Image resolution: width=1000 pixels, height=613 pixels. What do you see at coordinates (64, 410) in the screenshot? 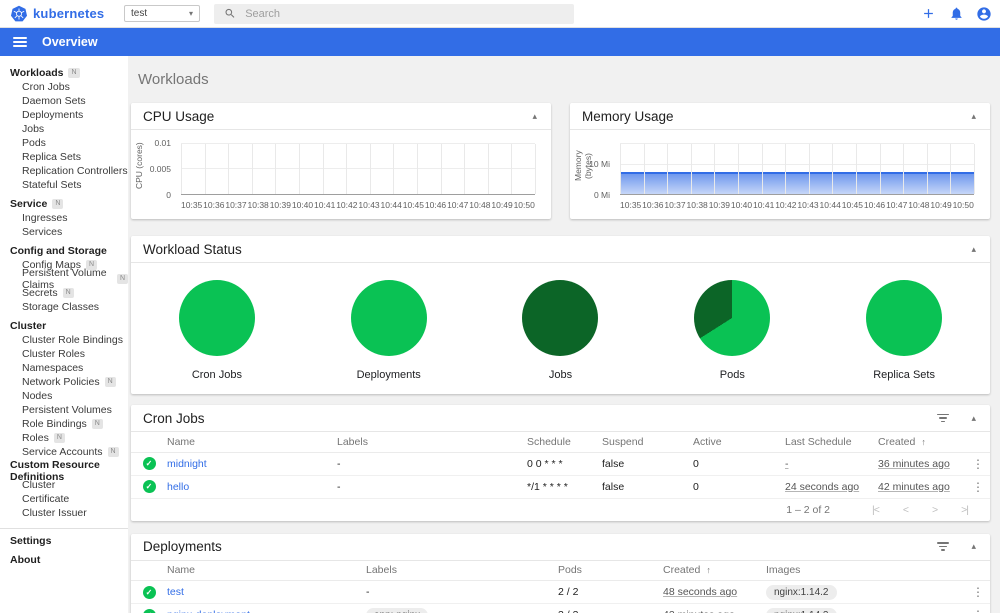
I see `sidebar-item-persistent-volumes: Persistent Volumes` at bounding box center [64, 410].